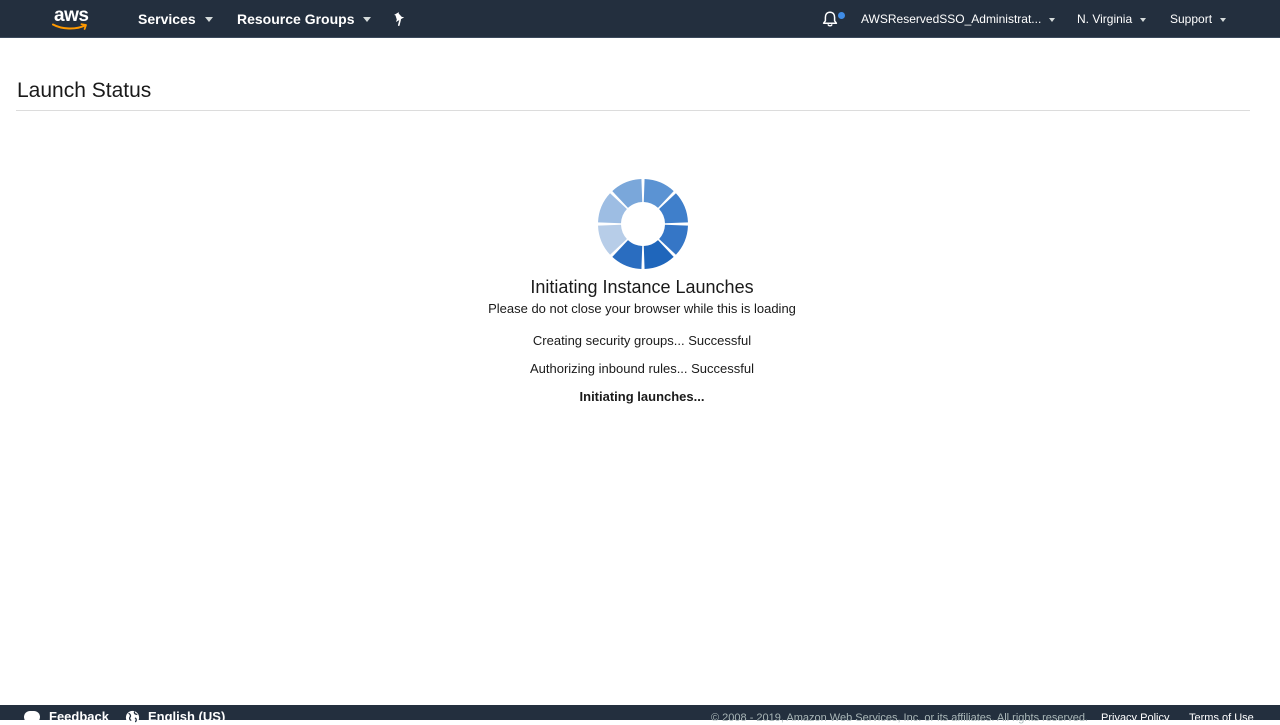 The image size is (1280, 725). Describe the element at coordinates (1105, 19) in the screenshot. I see `region-label: N. Virginia` at that location.